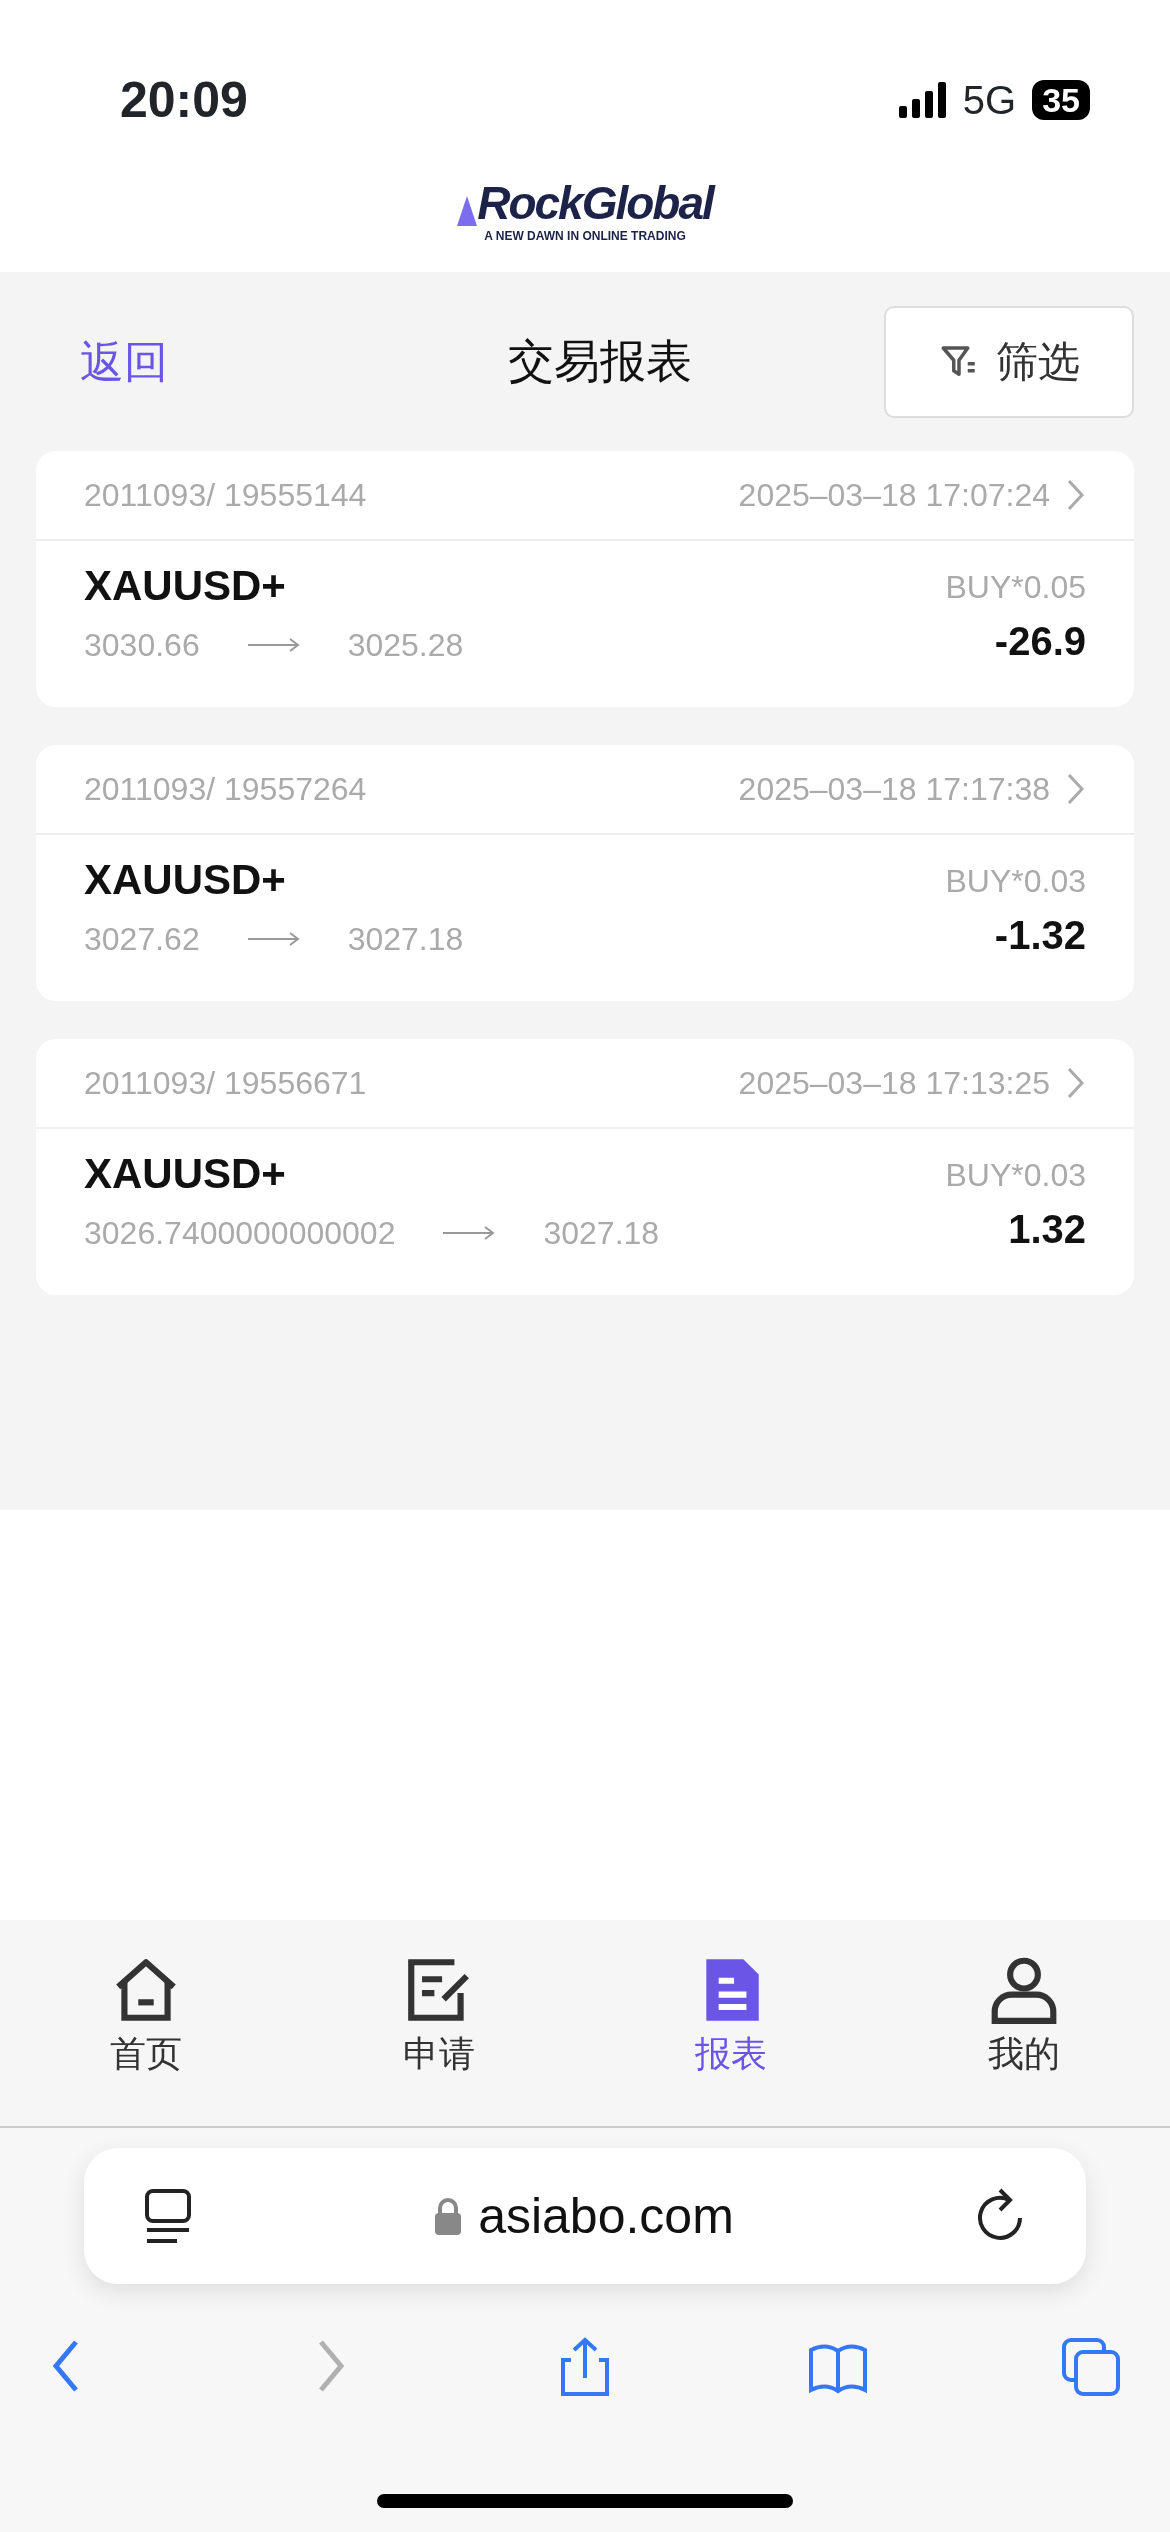  What do you see at coordinates (184, 100) in the screenshot?
I see `clock-time: 20:09` at bounding box center [184, 100].